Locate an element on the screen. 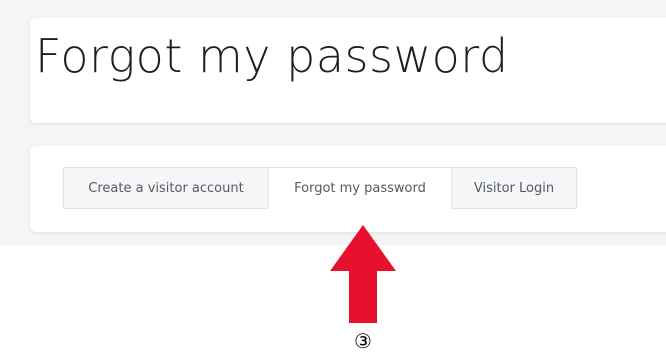  page-title: Forgot my password is located at coordinates (272, 56).